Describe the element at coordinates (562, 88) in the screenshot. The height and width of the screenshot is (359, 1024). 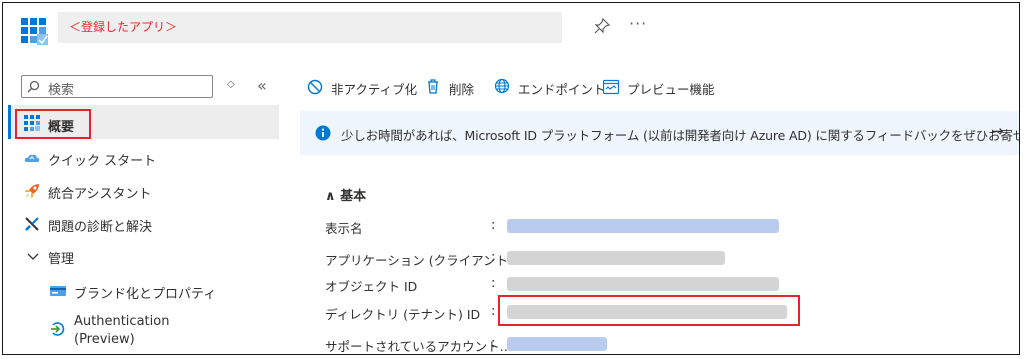
I see `endpoints-button: エンドポイント` at that location.